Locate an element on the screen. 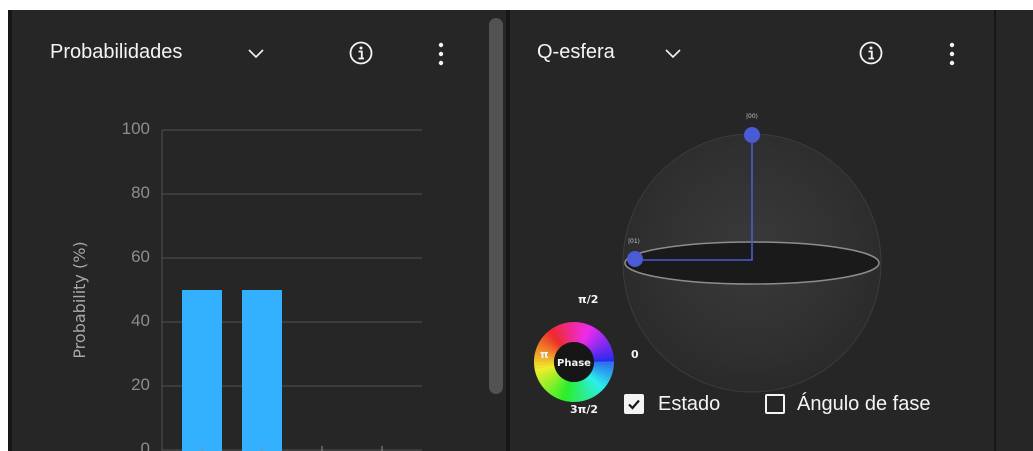 The image size is (1033, 451). phase-label-left: π is located at coordinates (544, 354).